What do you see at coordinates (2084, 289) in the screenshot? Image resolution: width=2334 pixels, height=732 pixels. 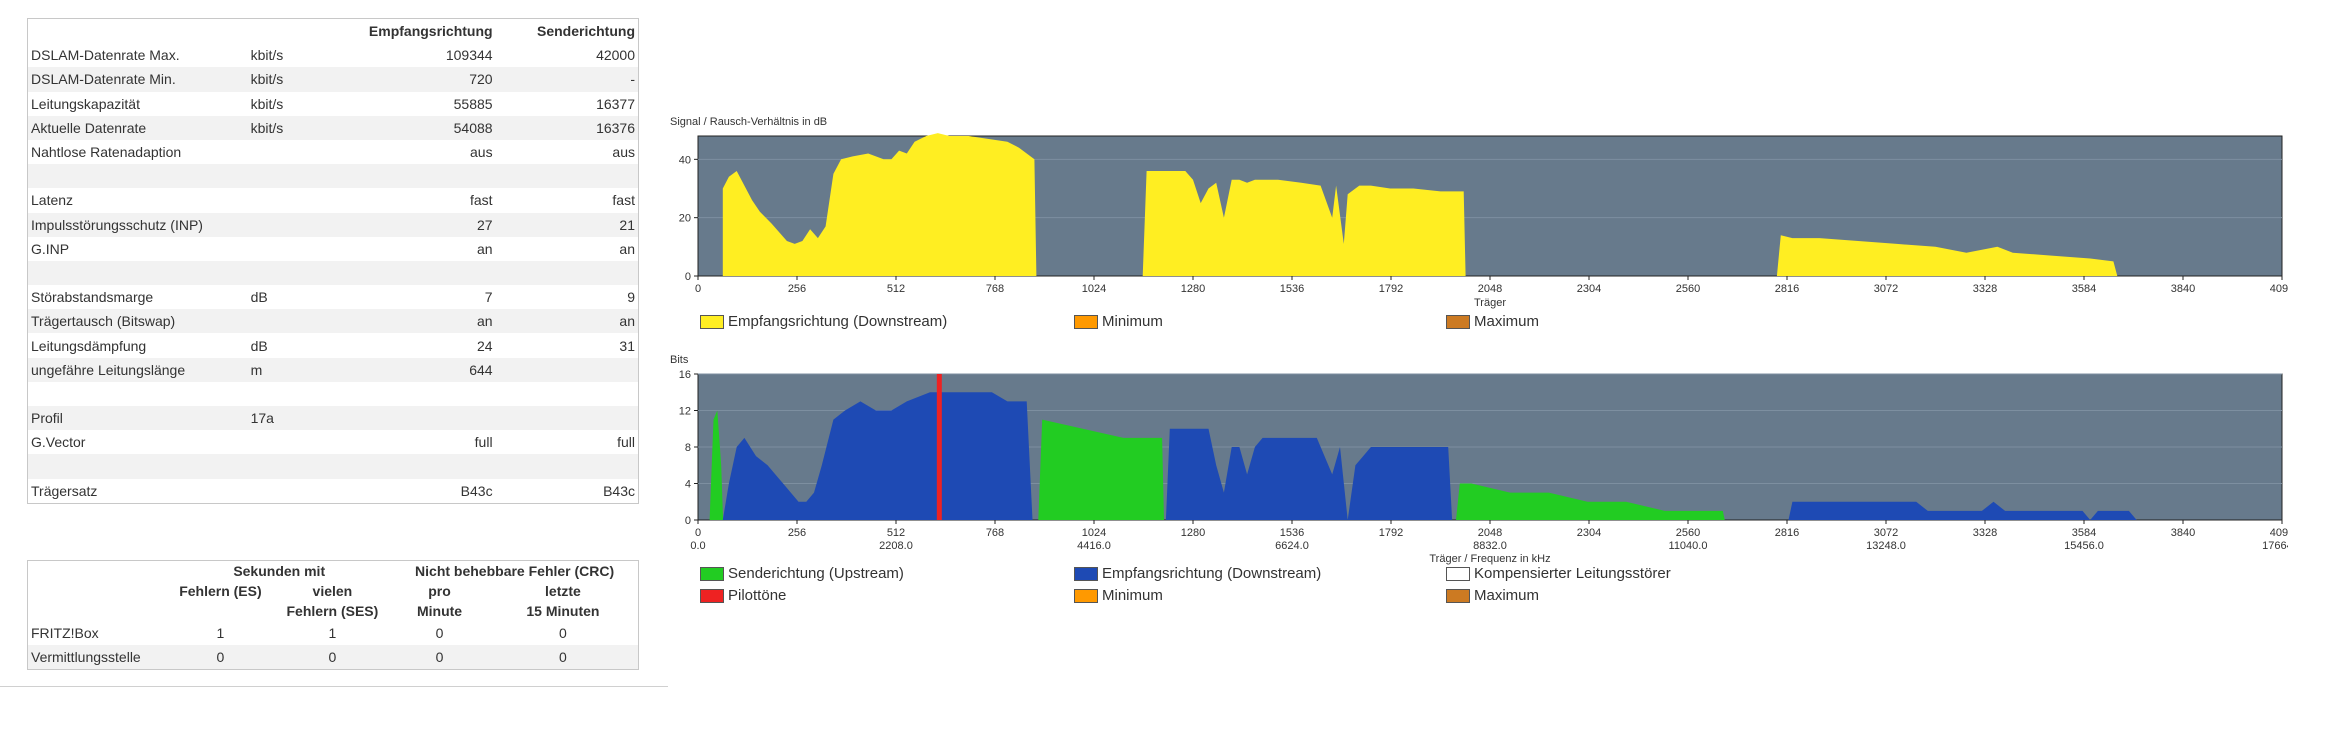 I see `x-tick-label: 3584` at bounding box center [2084, 289].